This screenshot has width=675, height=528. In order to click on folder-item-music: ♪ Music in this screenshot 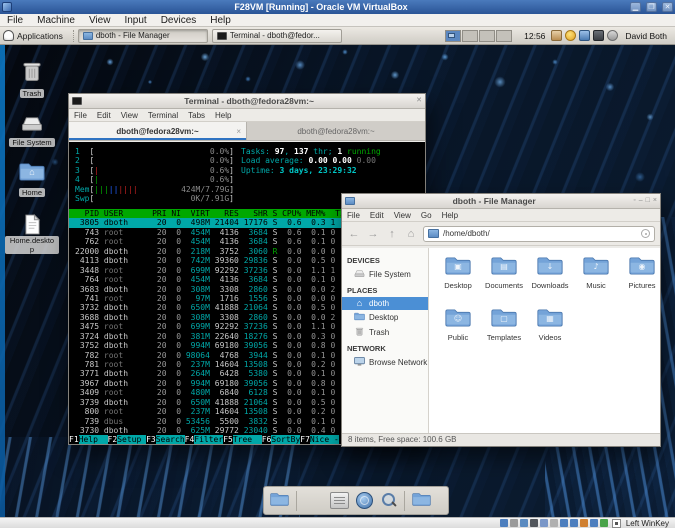, I will do `click(596, 273)`.